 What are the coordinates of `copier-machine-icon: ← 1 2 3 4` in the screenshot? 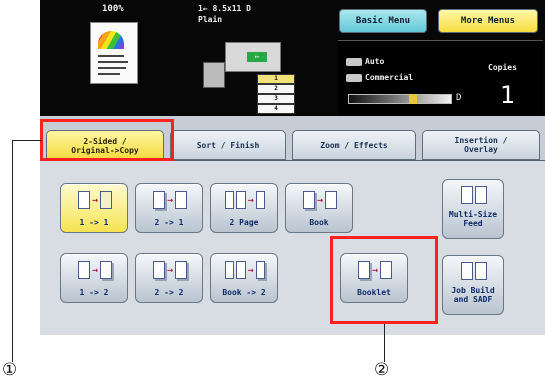 It's located at (255, 75).